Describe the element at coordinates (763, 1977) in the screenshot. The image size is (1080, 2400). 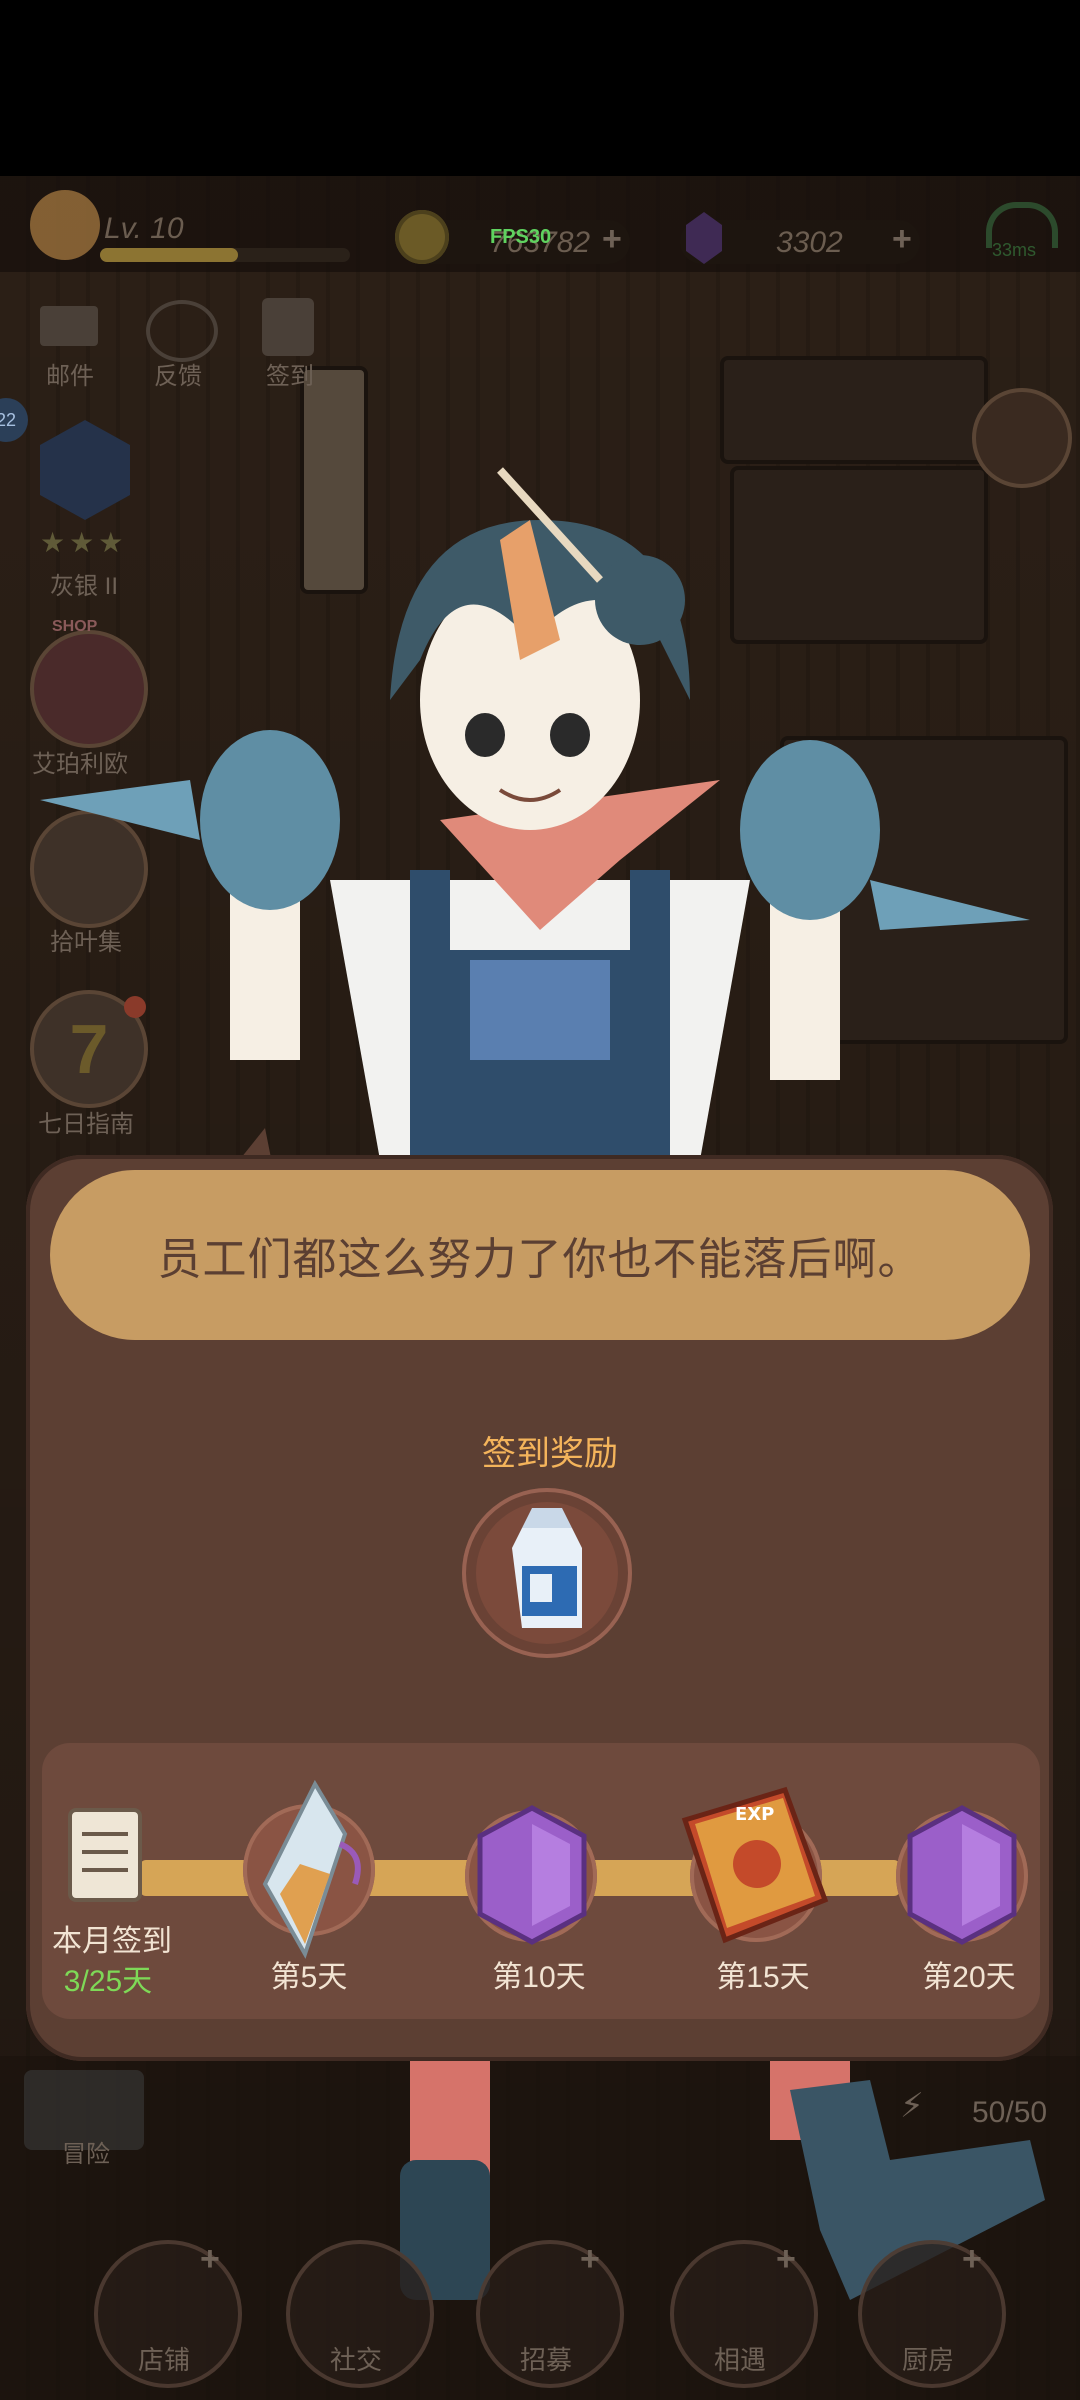
I see `milestone-label: 第15天` at that location.